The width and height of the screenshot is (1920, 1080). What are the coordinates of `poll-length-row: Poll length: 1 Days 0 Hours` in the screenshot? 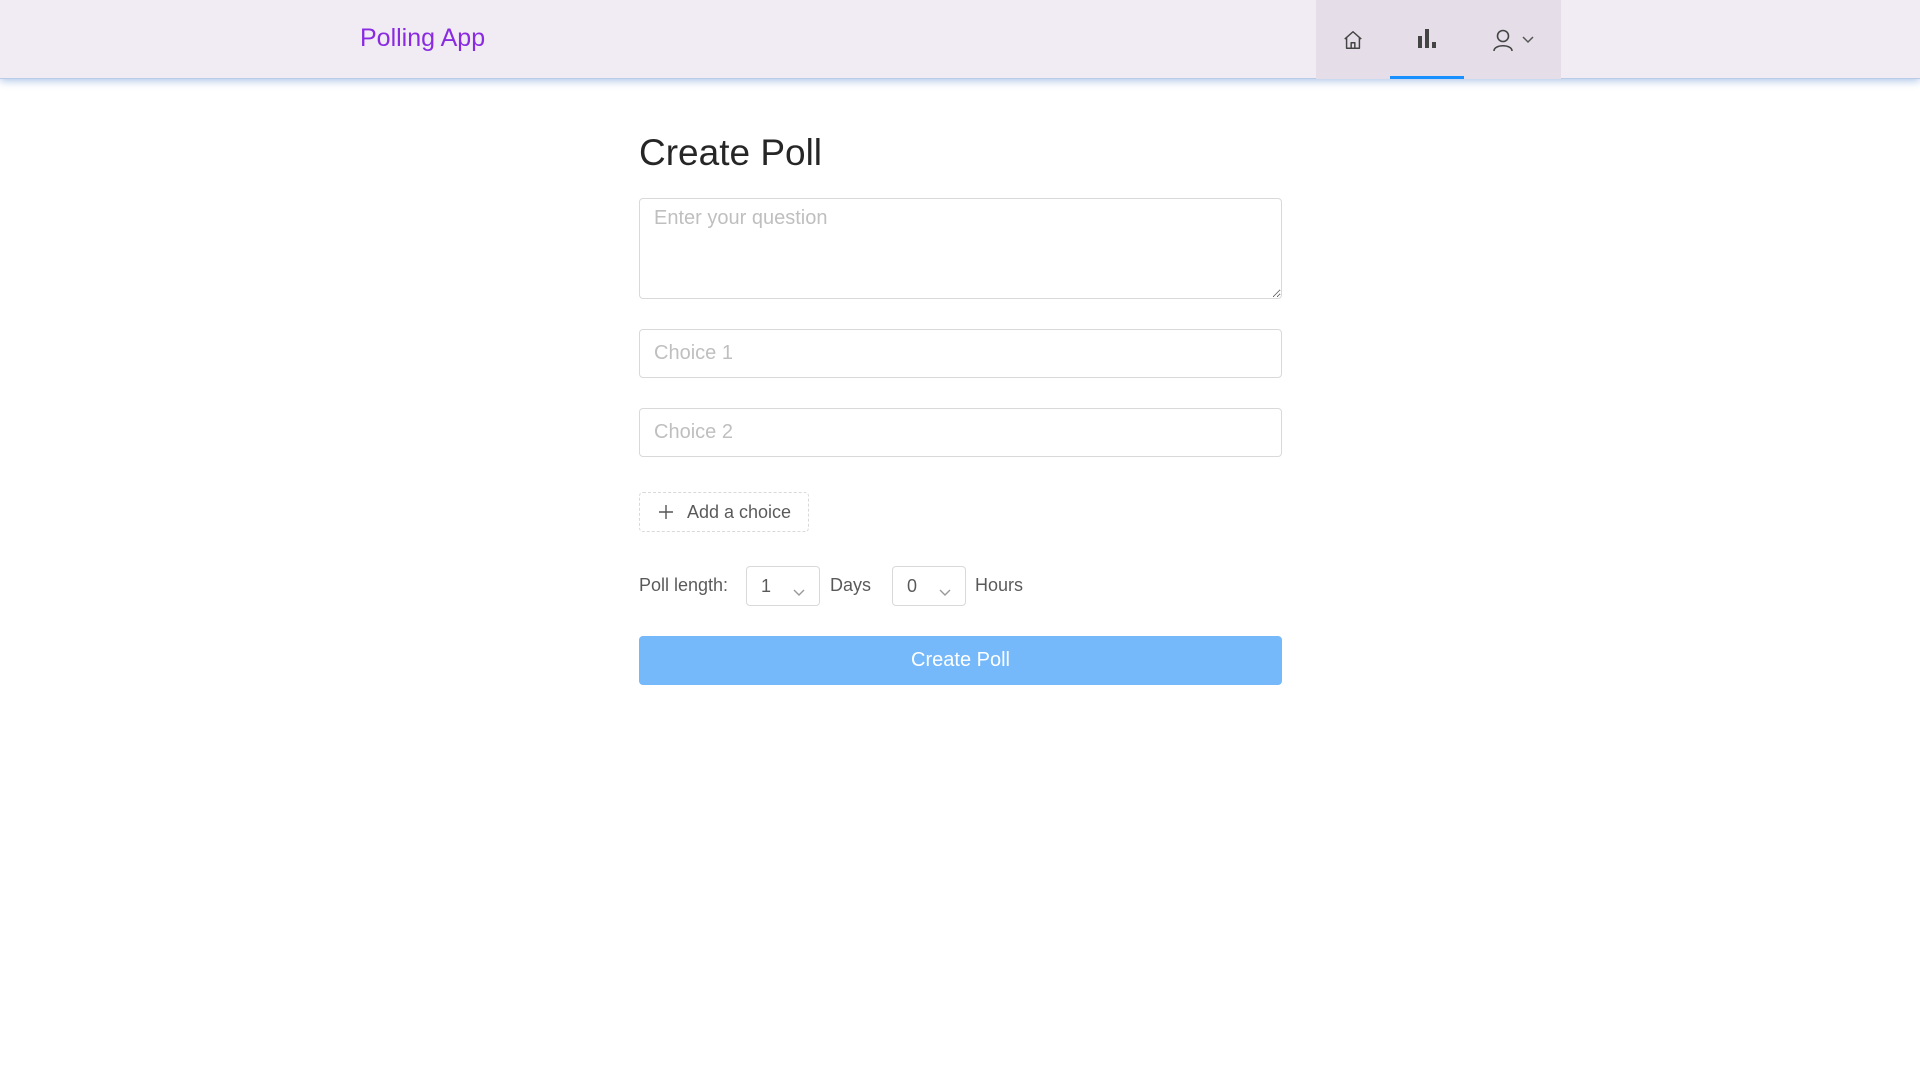 It's located at (960, 586).